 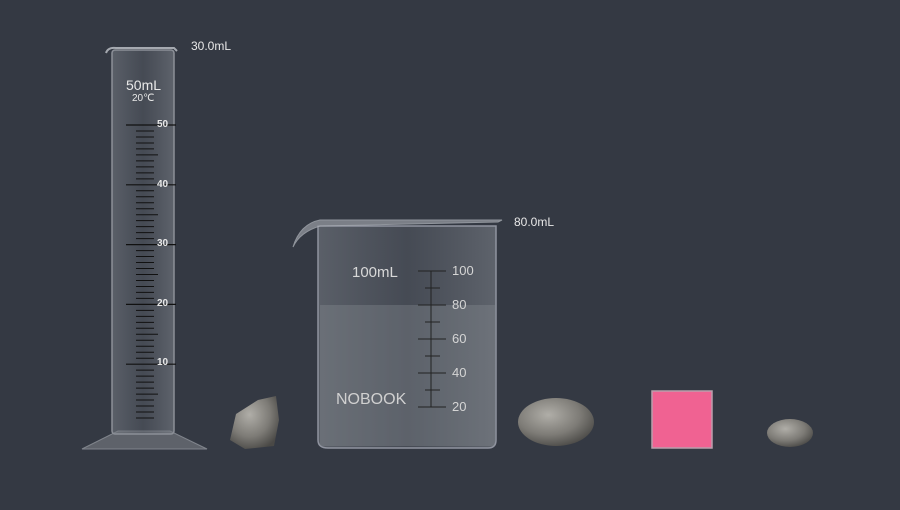 What do you see at coordinates (407, 375) in the screenshot?
I see `beaker-liquid` at bounding box center [407, 375].